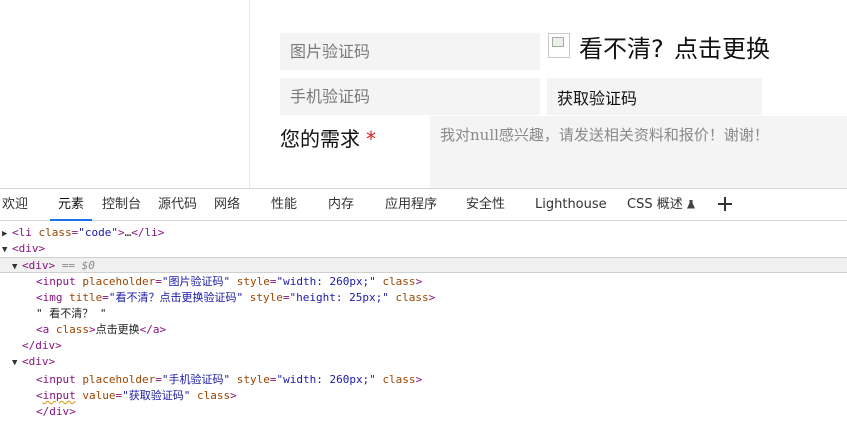  I want to click on expand-arrow-icon: ▶, so click(7, 234).